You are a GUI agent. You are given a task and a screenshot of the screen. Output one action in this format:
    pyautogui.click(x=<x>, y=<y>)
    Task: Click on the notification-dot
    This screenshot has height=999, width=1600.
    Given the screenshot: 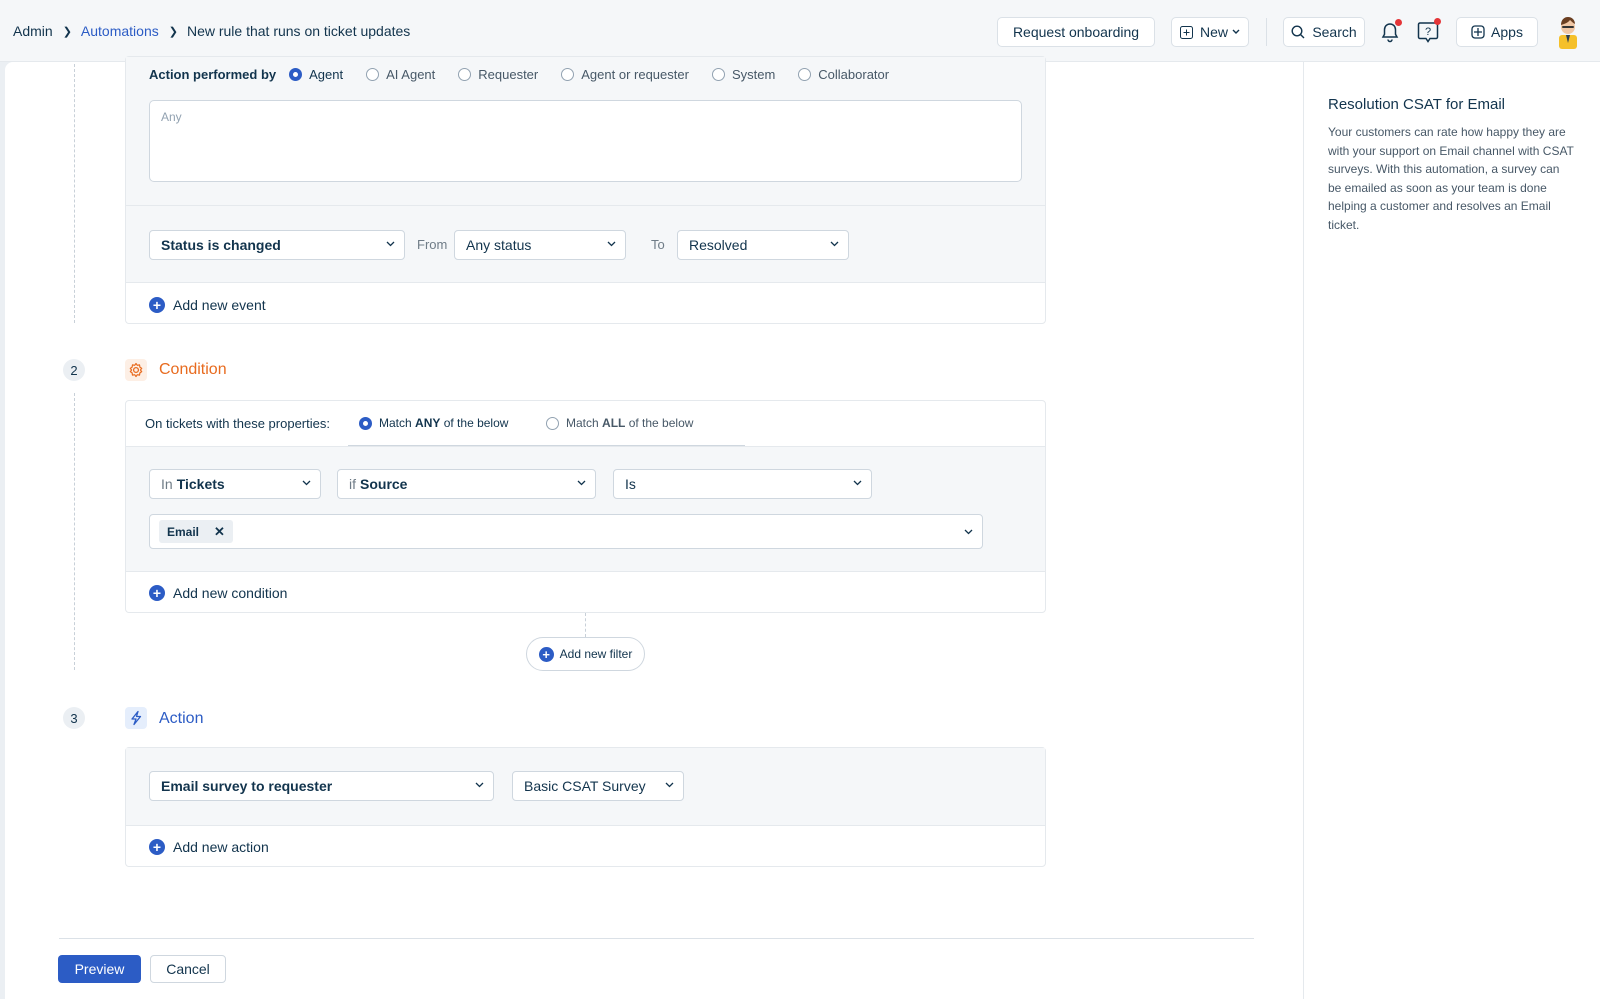 What is the action you would take?
    pyautogui.click(x=1398, y=22)
    